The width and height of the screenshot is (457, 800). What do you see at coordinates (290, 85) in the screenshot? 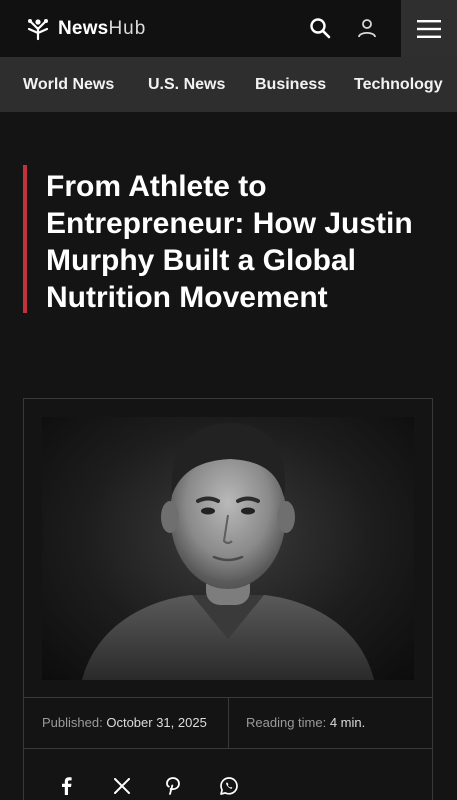
I see `nav-item-business: Business` at bounding box center [290, 85].